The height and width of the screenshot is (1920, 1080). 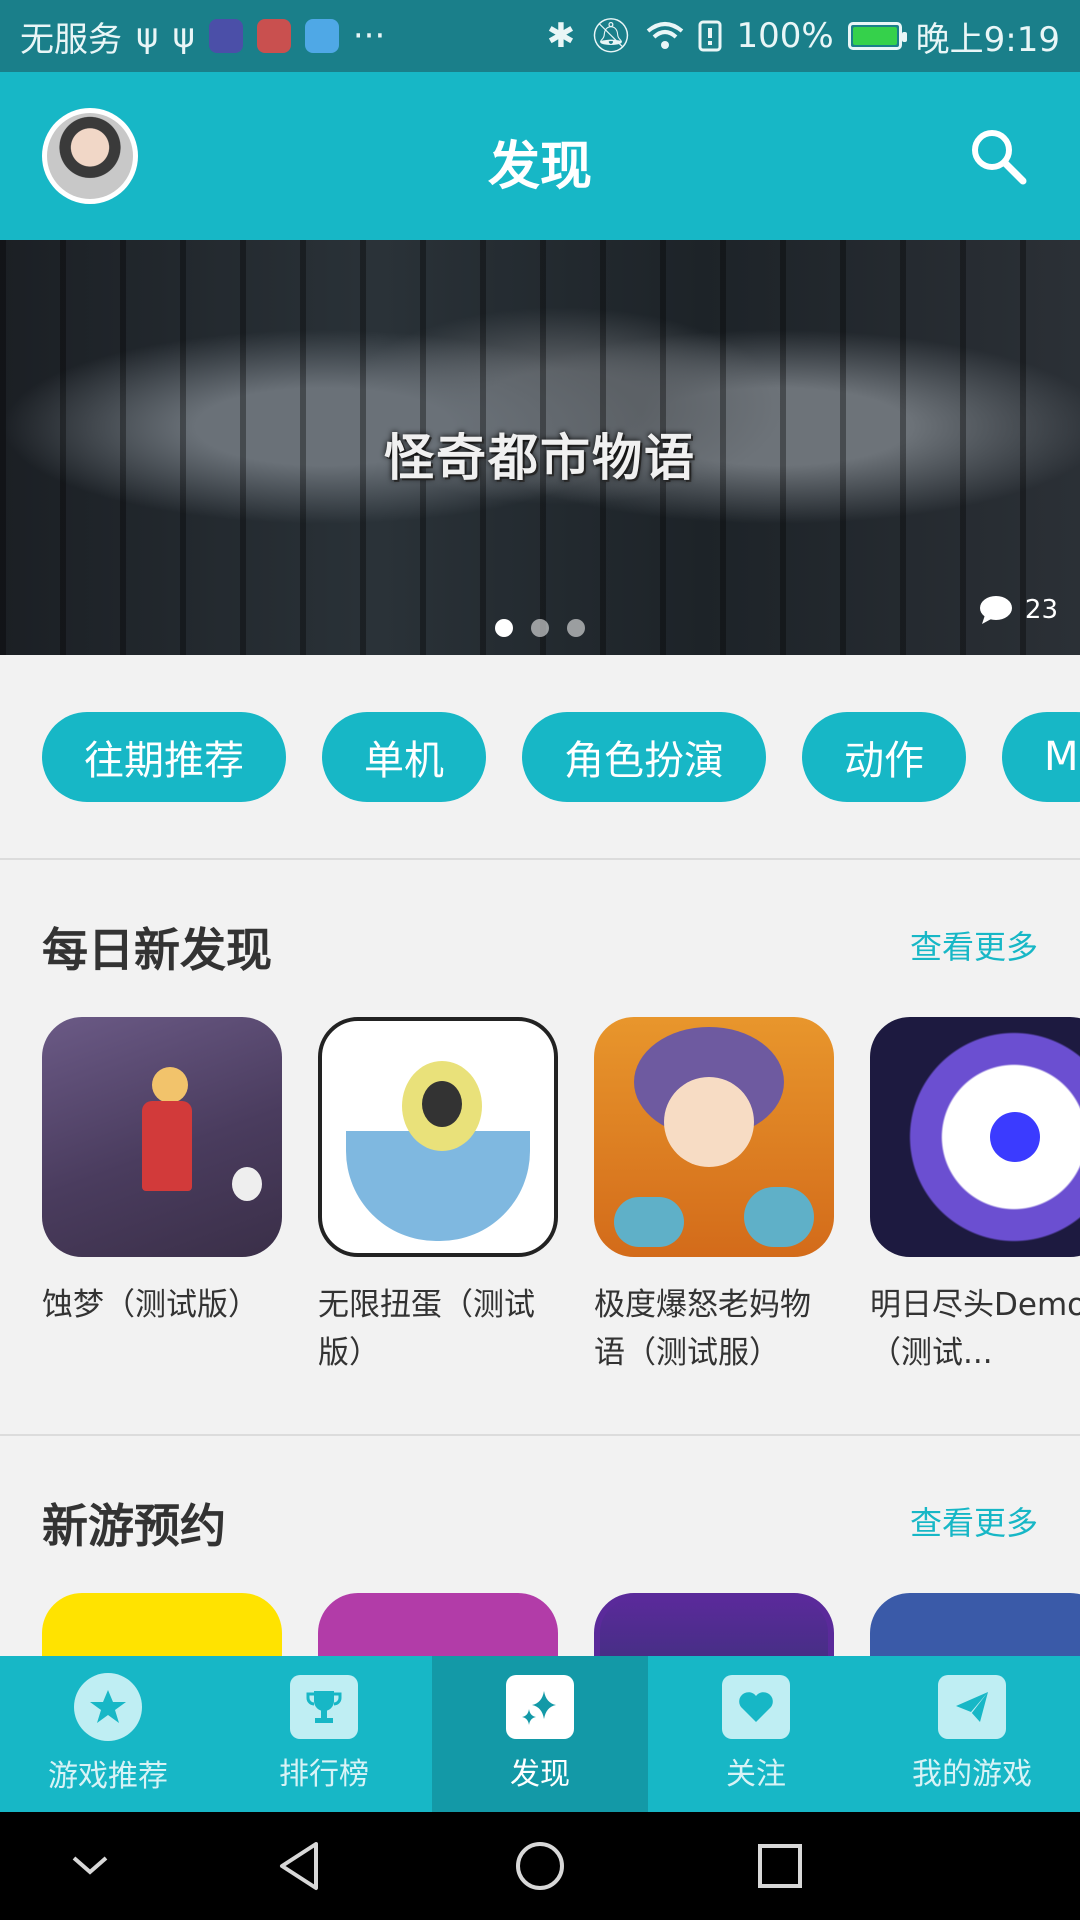 What do you see at coordinates (540, 1707) in the screenshot?
I see `sparkle-icon` at bounding box center [540, 1707].